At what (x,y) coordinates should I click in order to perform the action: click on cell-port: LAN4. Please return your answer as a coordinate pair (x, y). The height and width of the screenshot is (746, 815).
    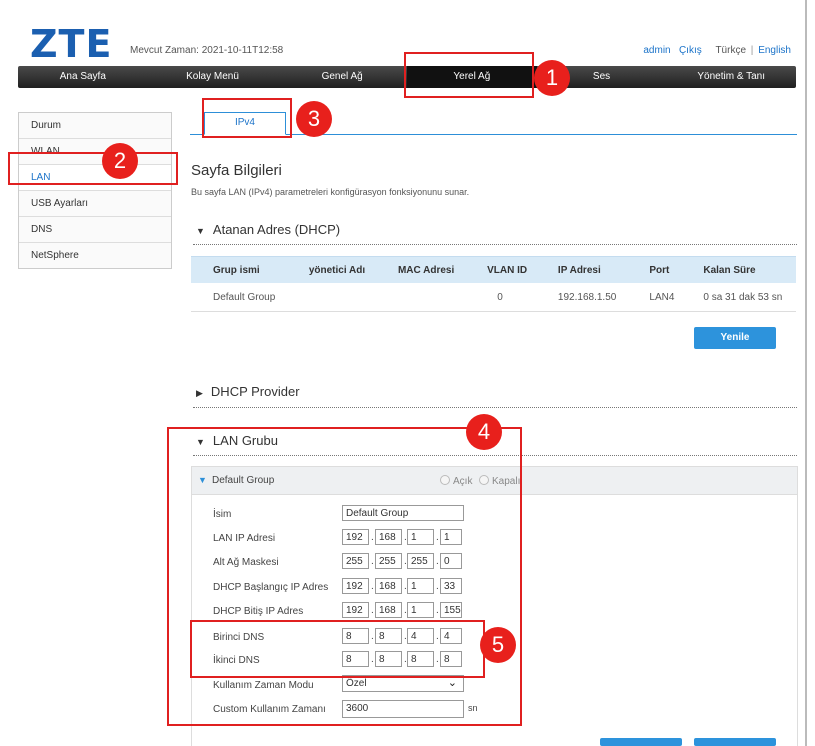
    Looking at the image, I should click on (654, 297).